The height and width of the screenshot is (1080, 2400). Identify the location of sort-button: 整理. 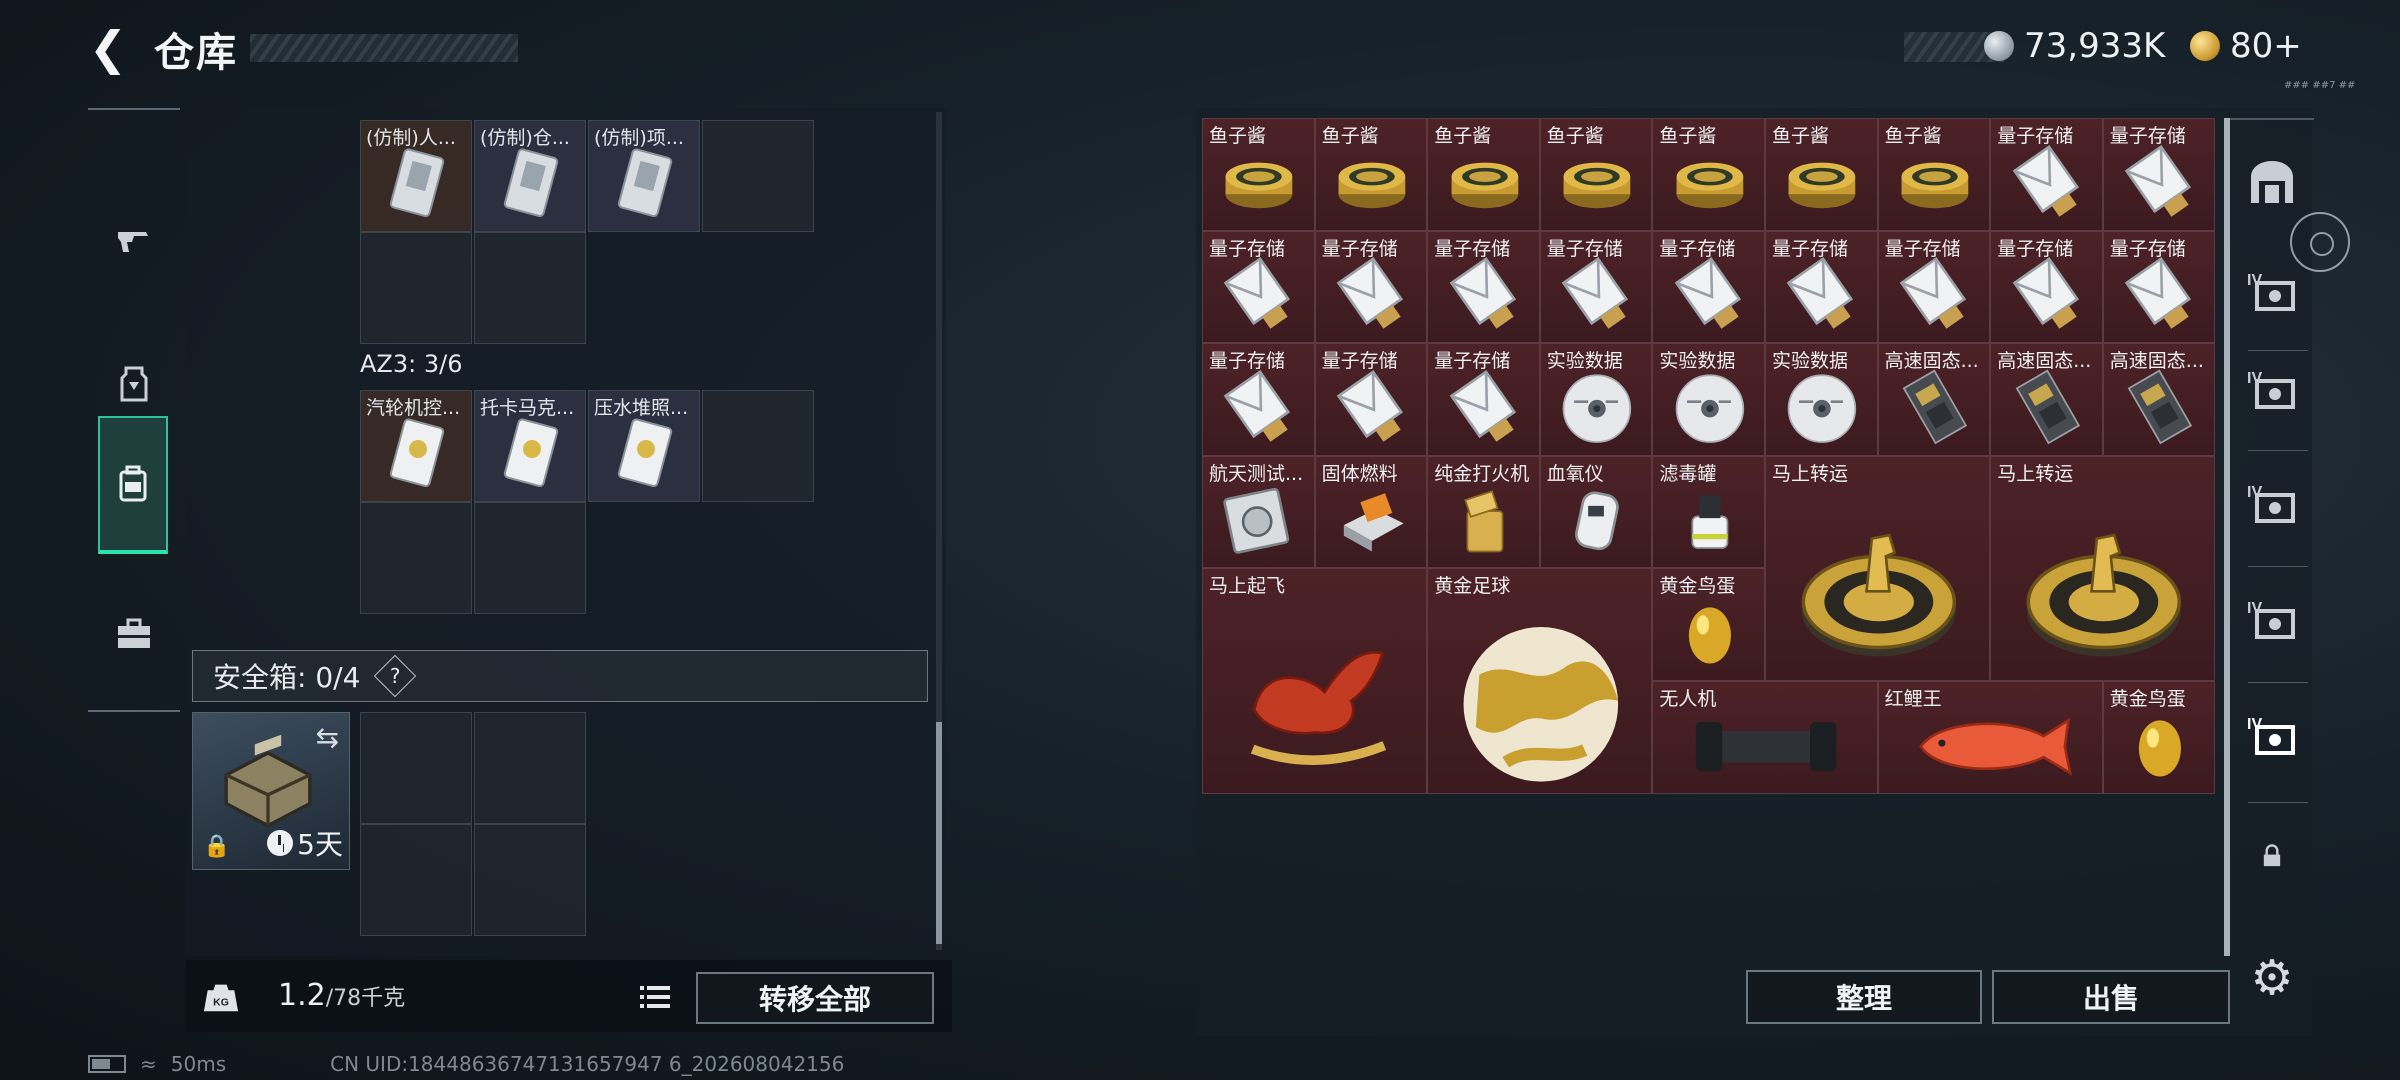
(1864, 997).